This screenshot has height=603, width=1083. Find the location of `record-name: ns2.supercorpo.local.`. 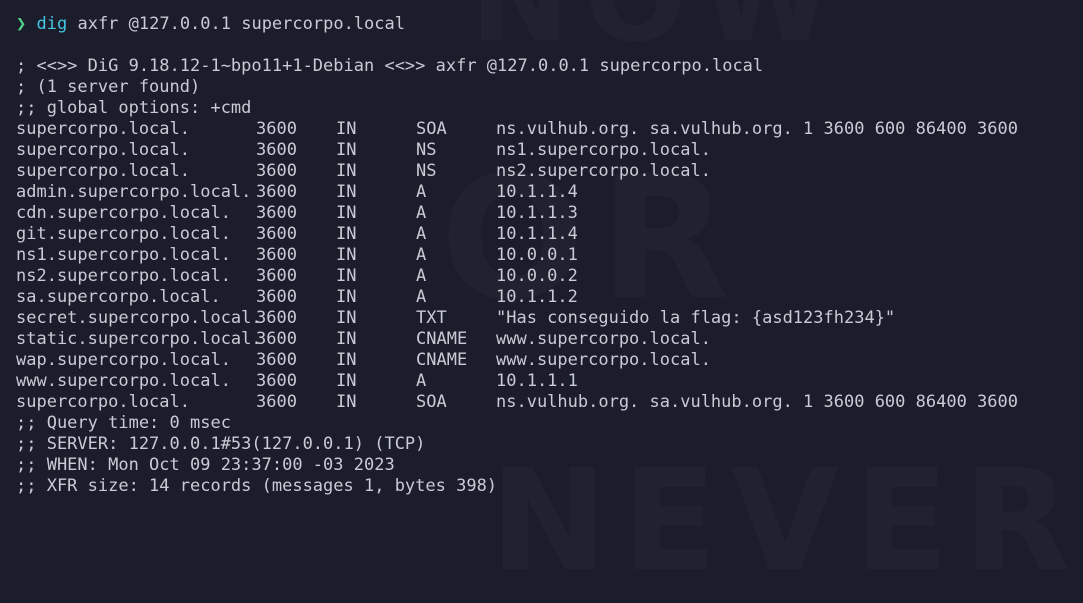

record-name: ns2.supercorpo.local. is located at coordinates (123, 276).